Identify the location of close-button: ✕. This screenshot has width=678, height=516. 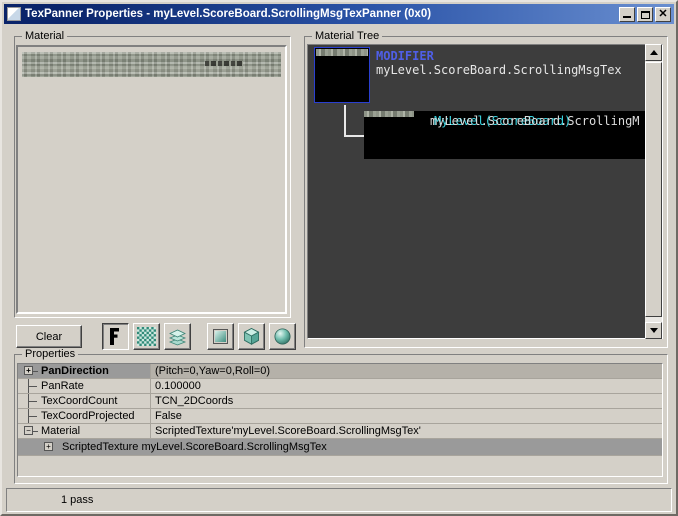
(663, 14).